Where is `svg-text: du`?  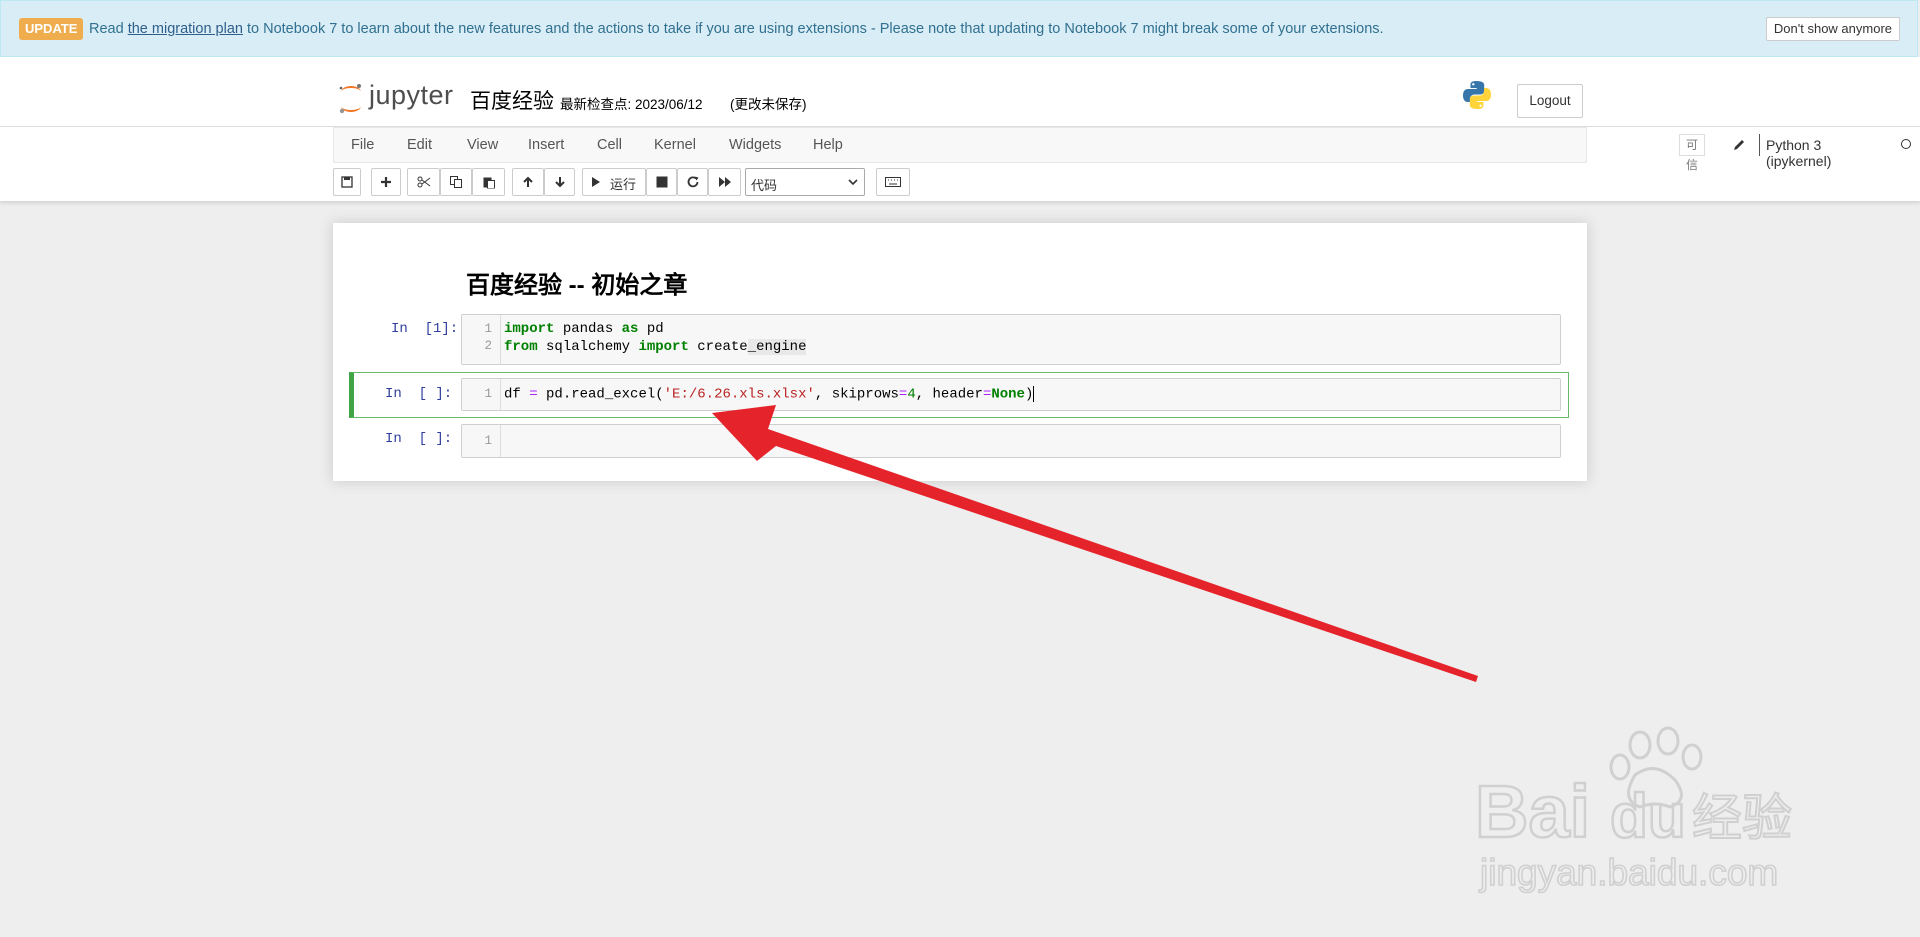
svg-text: du is located at coordinates (1648, 816).